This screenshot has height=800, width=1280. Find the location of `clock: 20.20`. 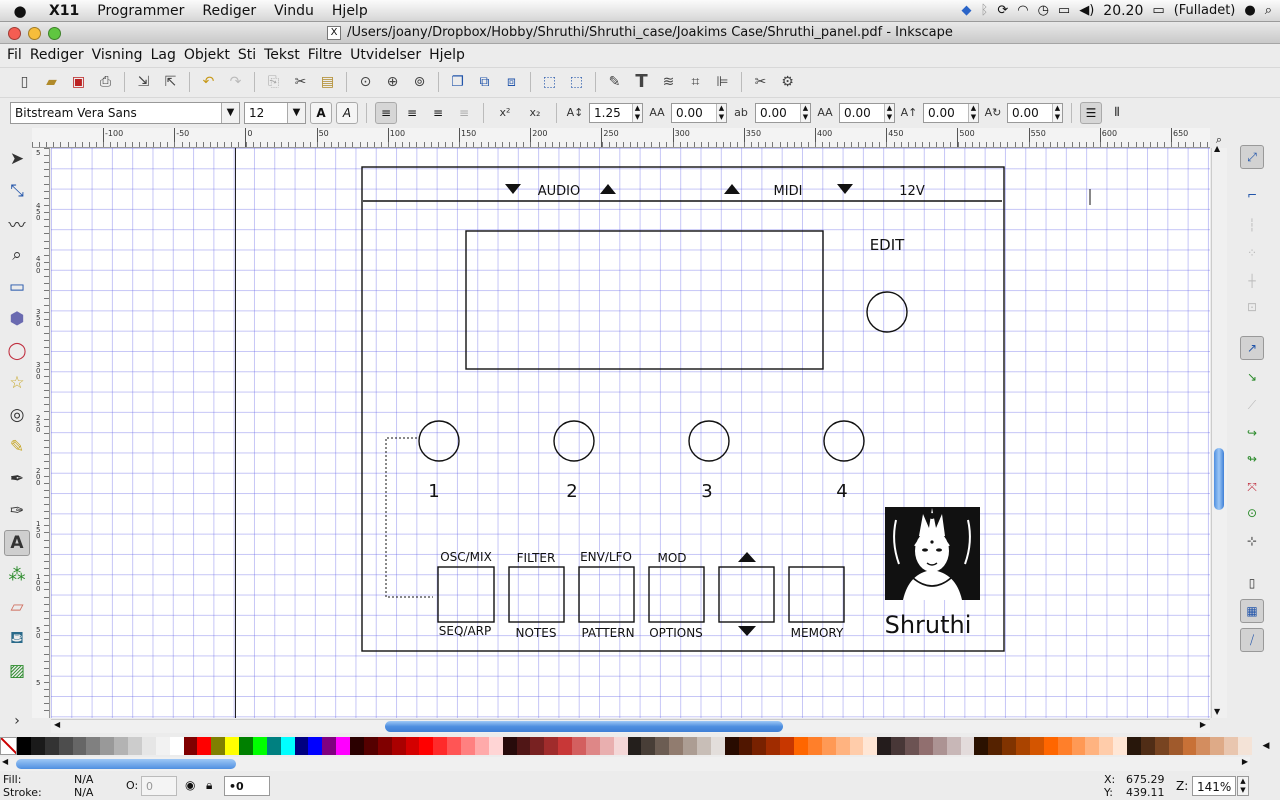

clock: 20.20 is located at coordinates (1123, 11).